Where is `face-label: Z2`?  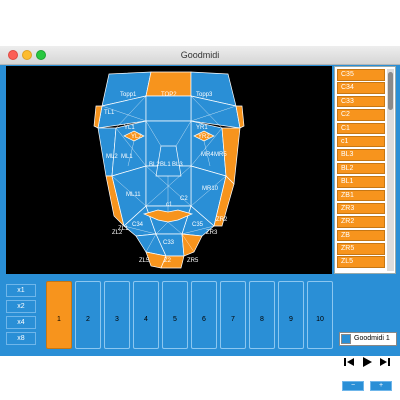
face-label: Z2 is located at coordinates (168, 261).